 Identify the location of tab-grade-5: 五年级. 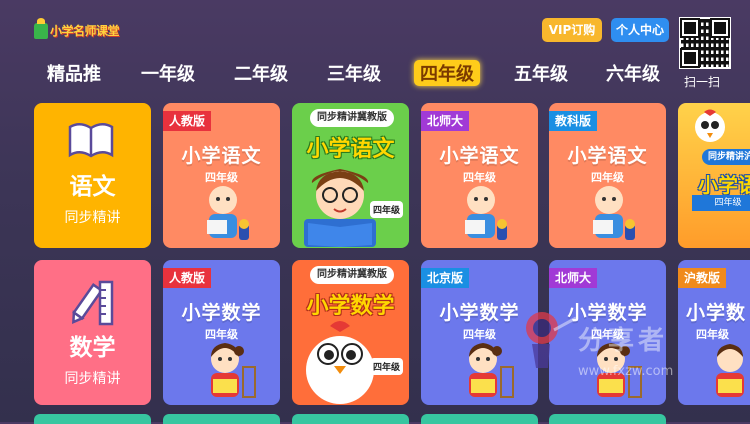
(541, 73).